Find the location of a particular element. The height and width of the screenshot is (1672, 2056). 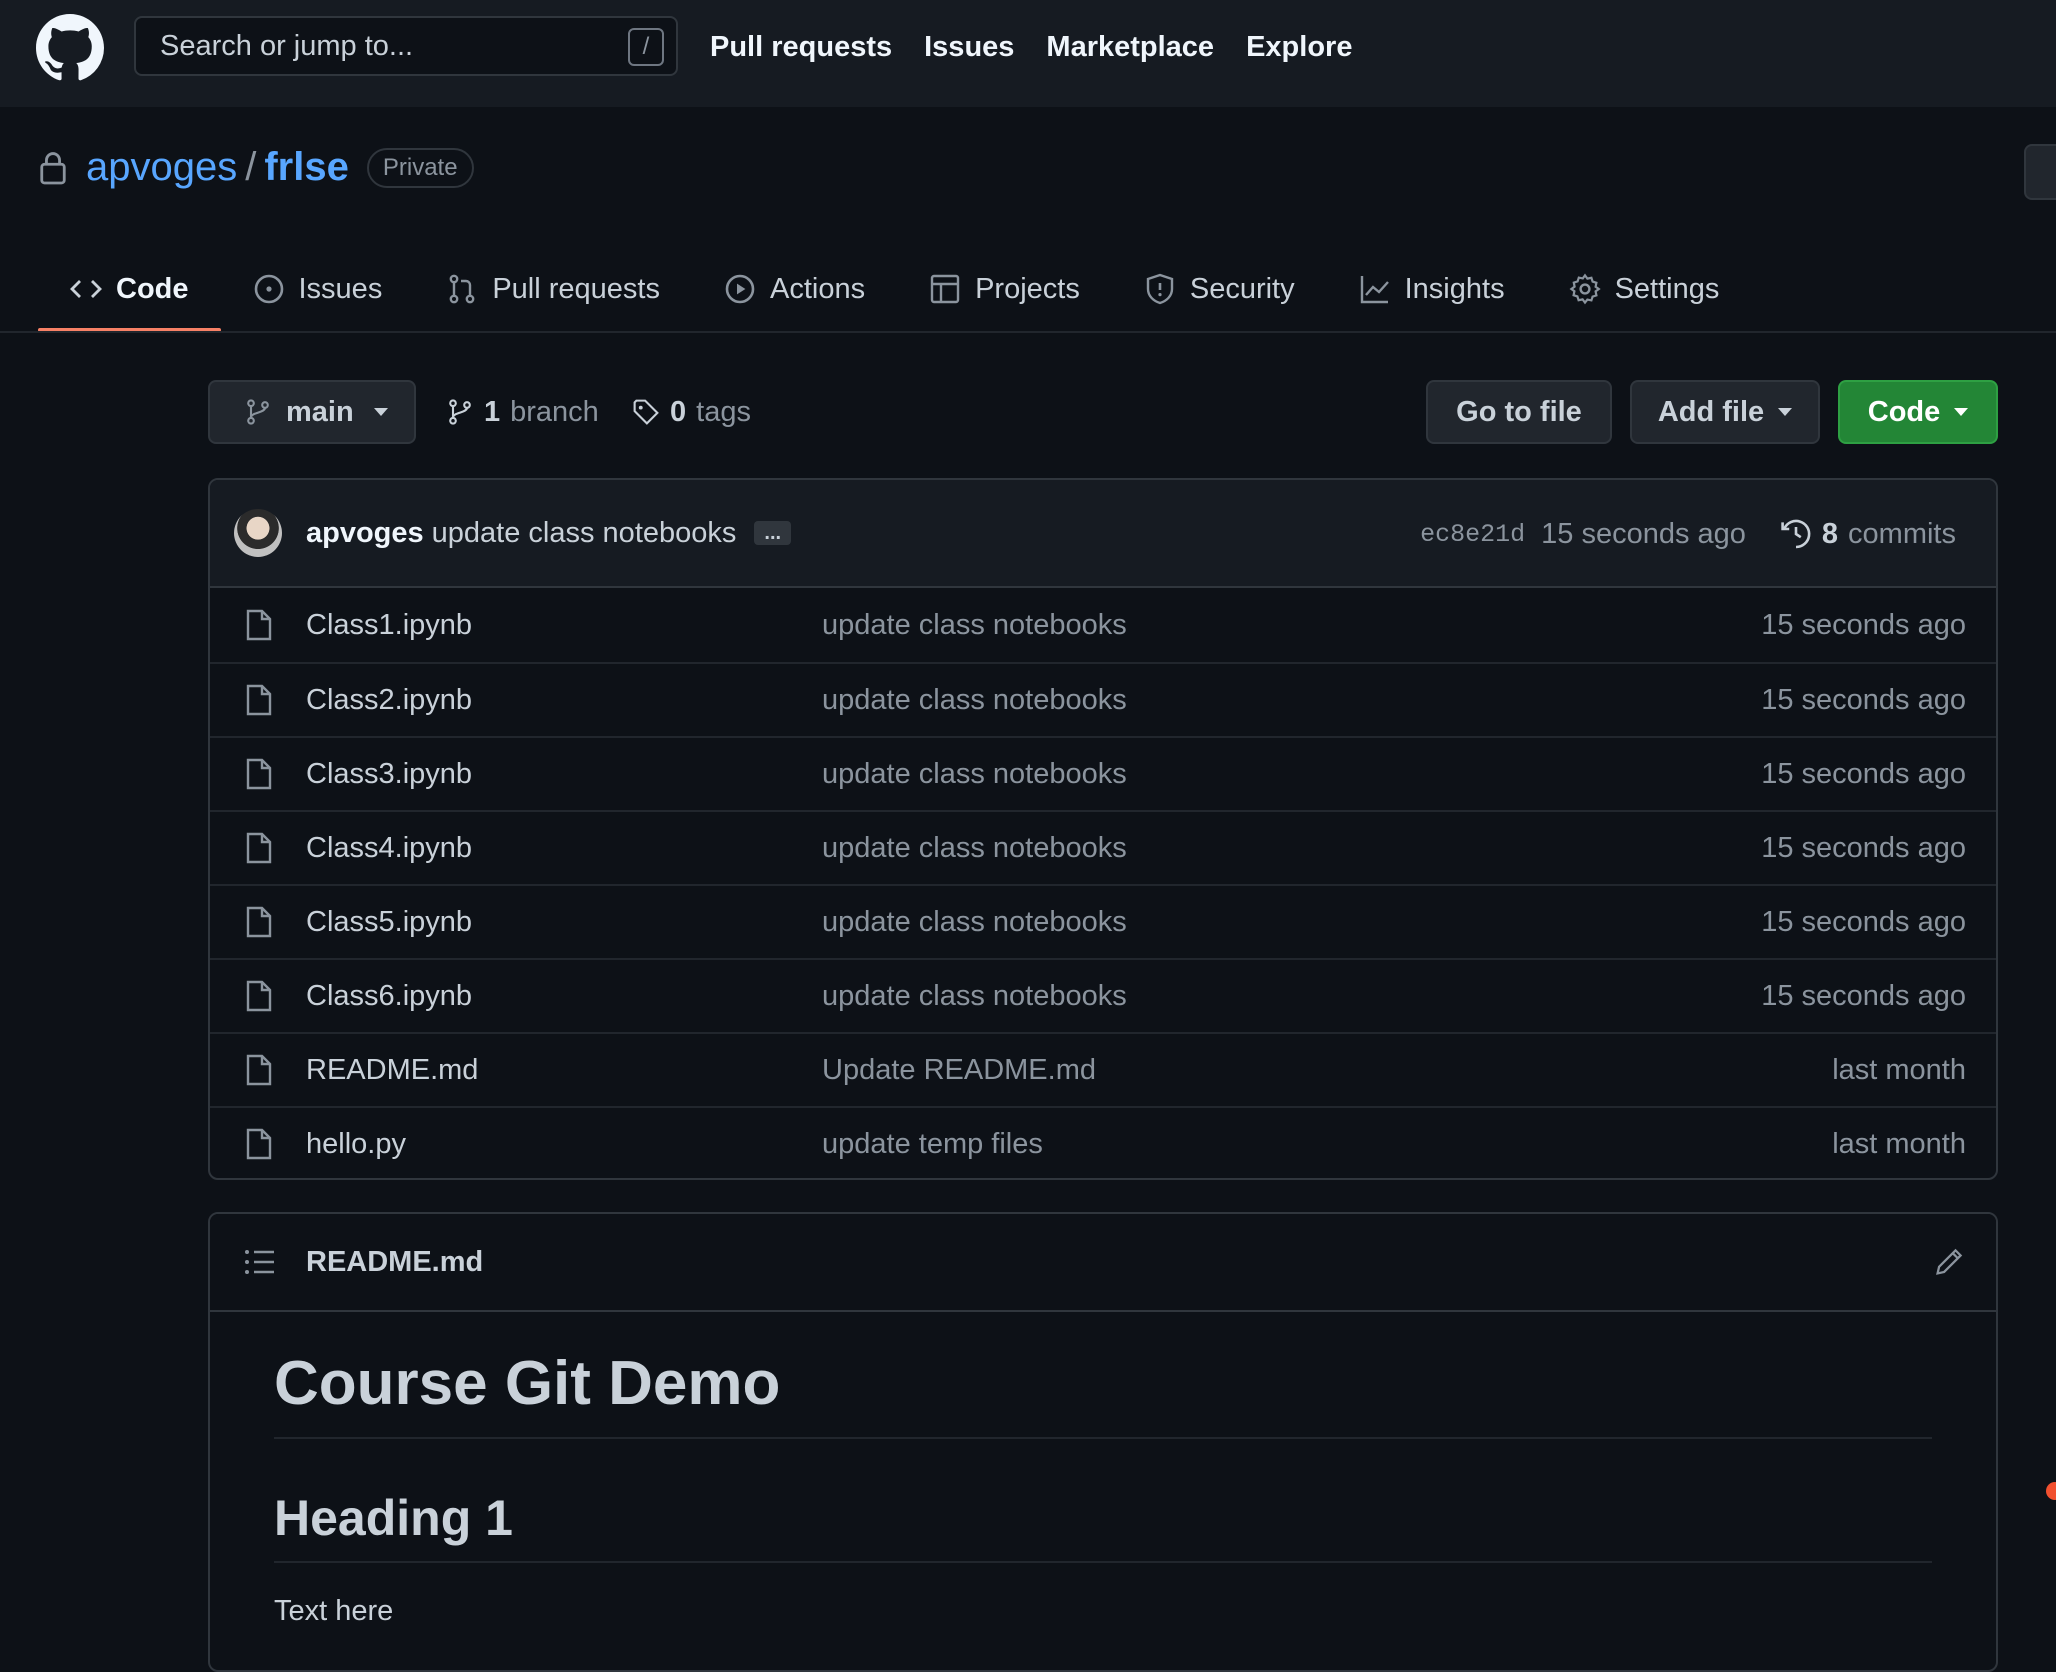

go-to-file-button: Go to file is located at coordinates (1519, 412).